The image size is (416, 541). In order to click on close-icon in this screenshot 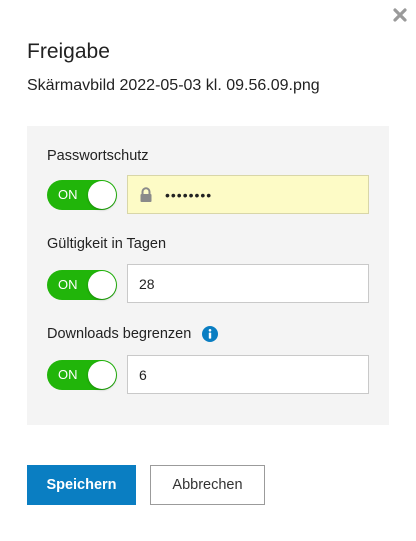, I will do `click(400, 17)`.